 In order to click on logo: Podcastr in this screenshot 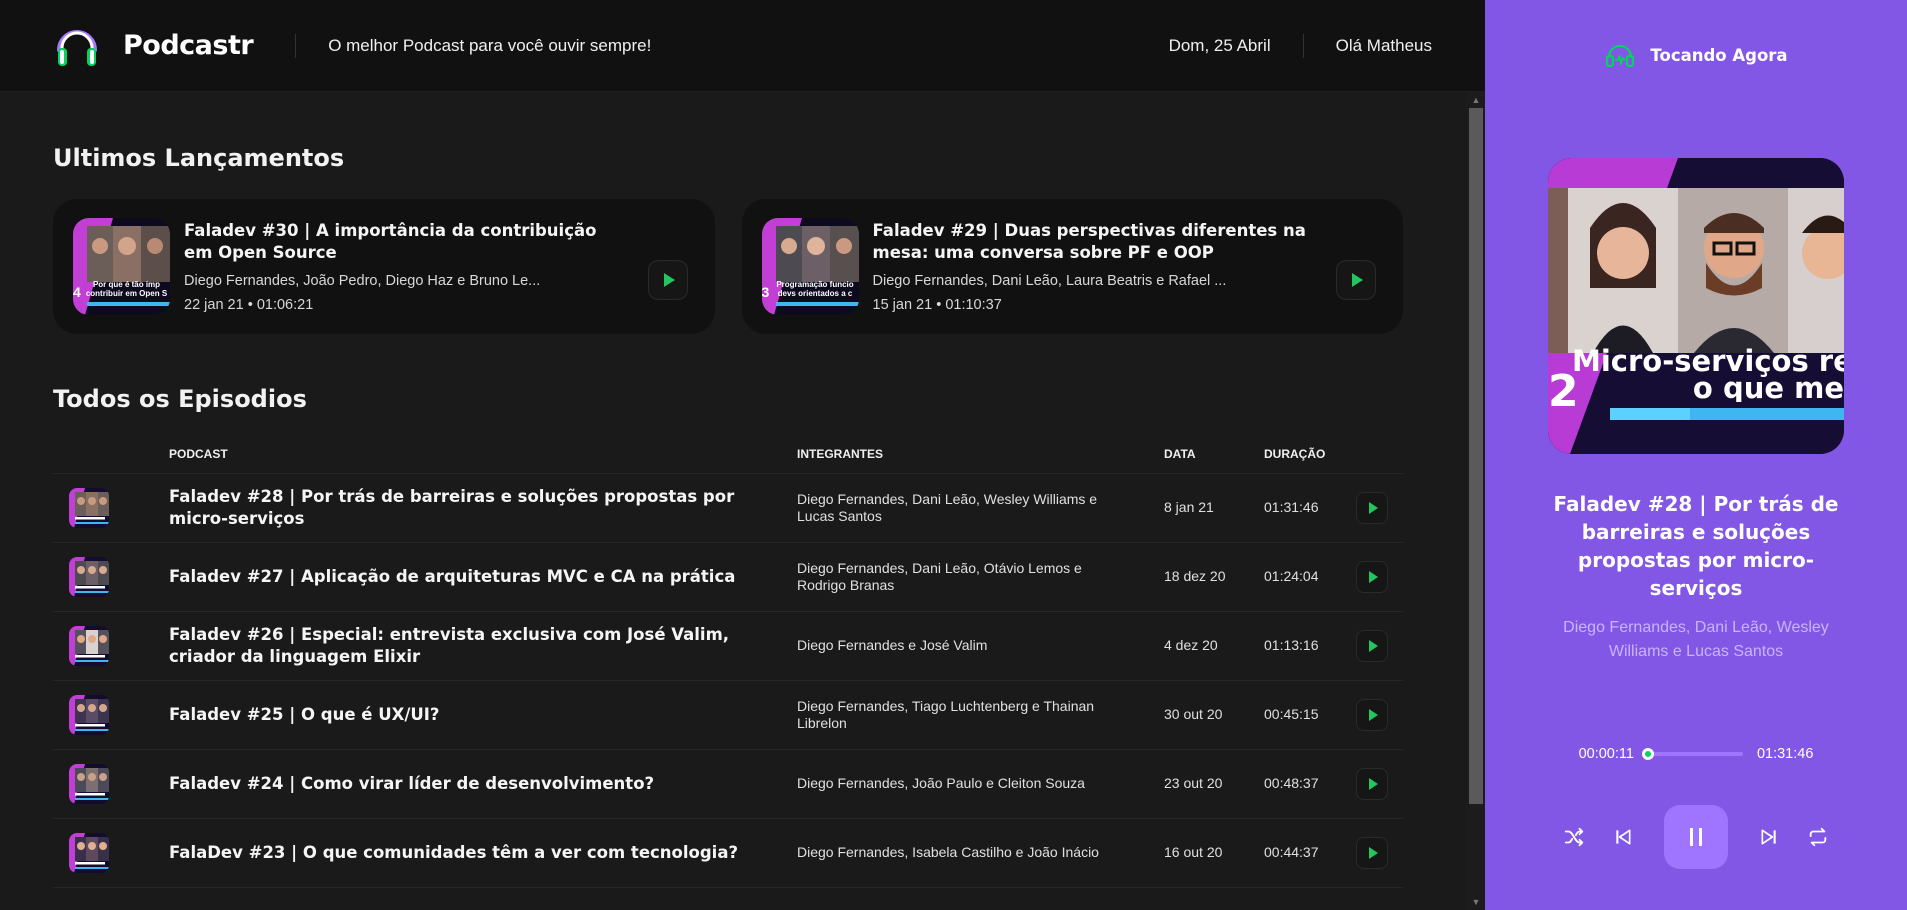, I will do `click(153, 46)`.